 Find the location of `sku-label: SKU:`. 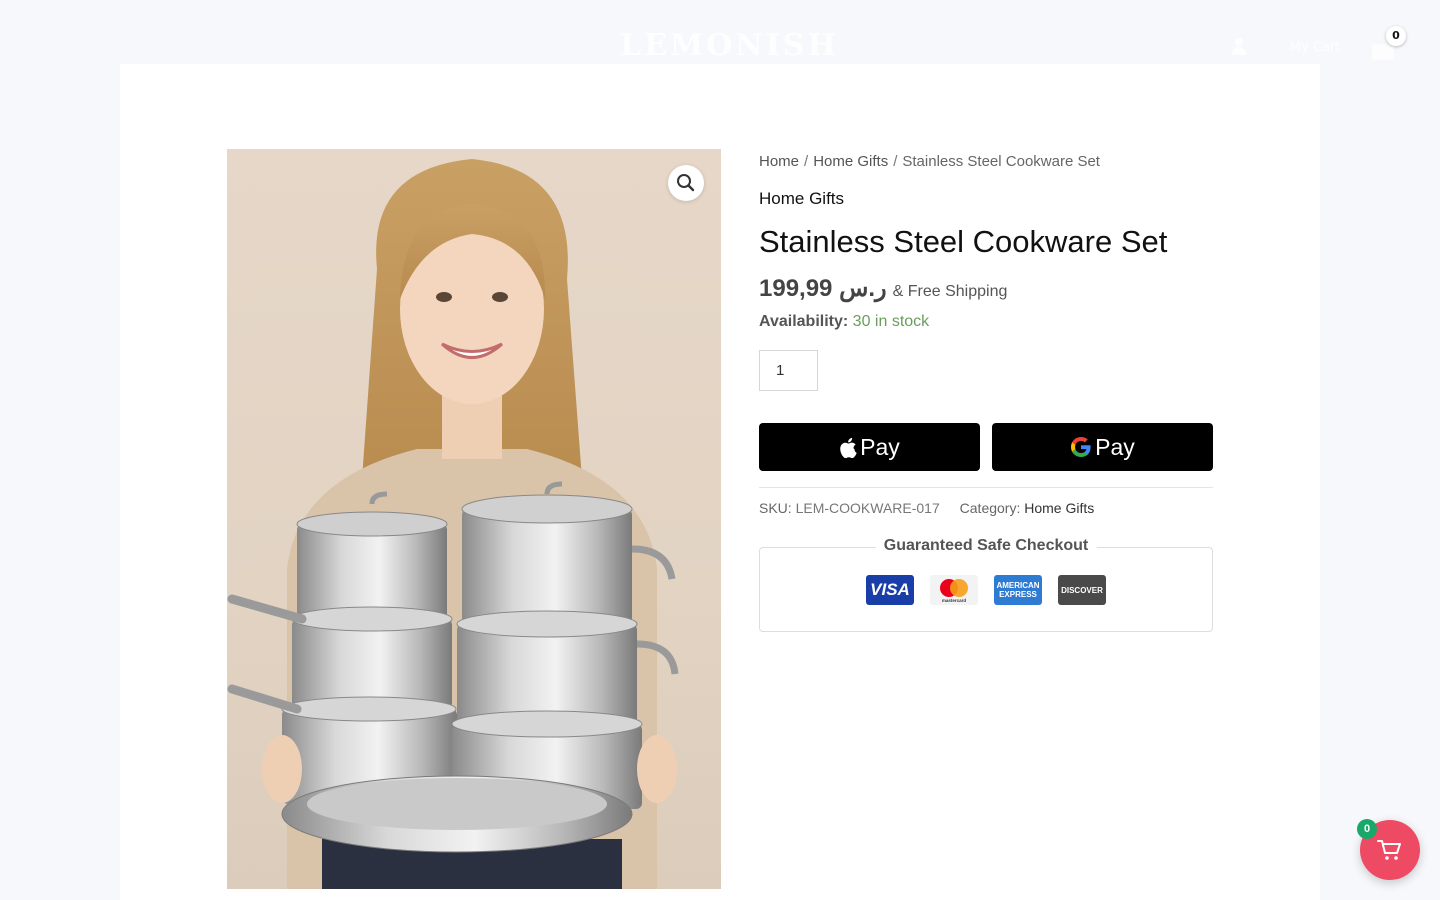

sku-label: SKU: is located at coordinates (775, 508).